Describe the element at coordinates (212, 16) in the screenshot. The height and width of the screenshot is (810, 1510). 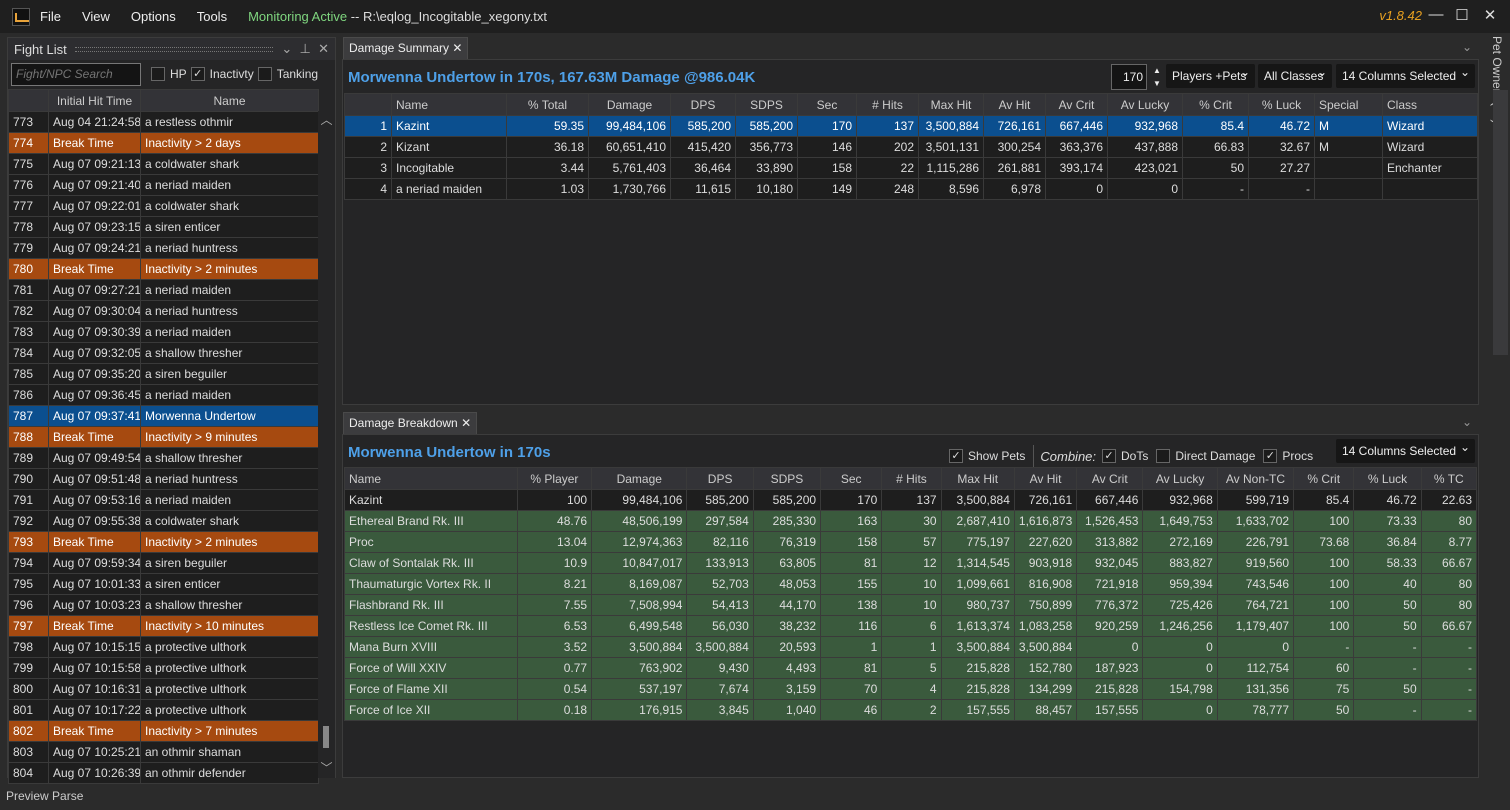
I see `menu-tools: Tools` at that location.